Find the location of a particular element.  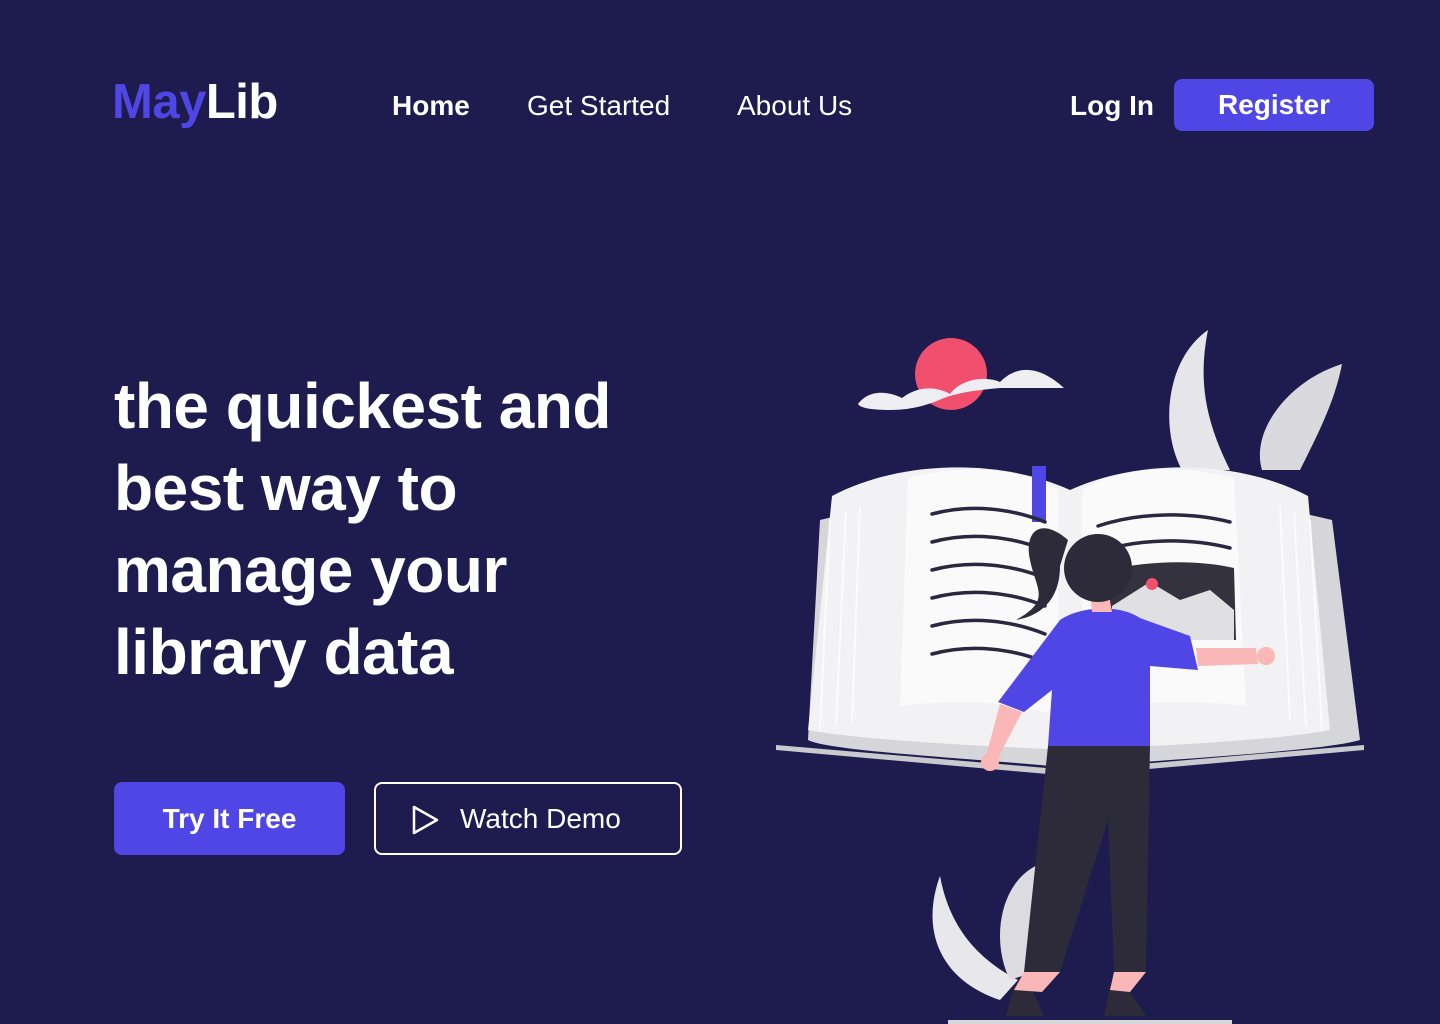

logo-part-may: May is located at coordinates (159, 102).